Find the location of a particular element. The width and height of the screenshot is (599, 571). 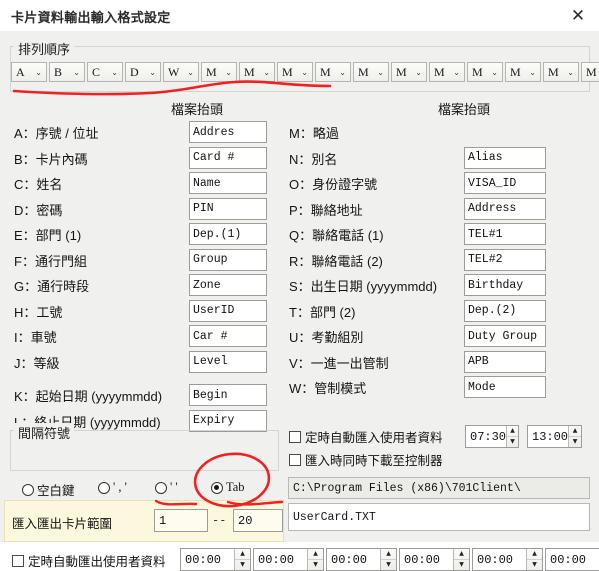

auto-export-time-spinner-2: 00:00 ▲ ▼ is located at coordinates (361, 559).